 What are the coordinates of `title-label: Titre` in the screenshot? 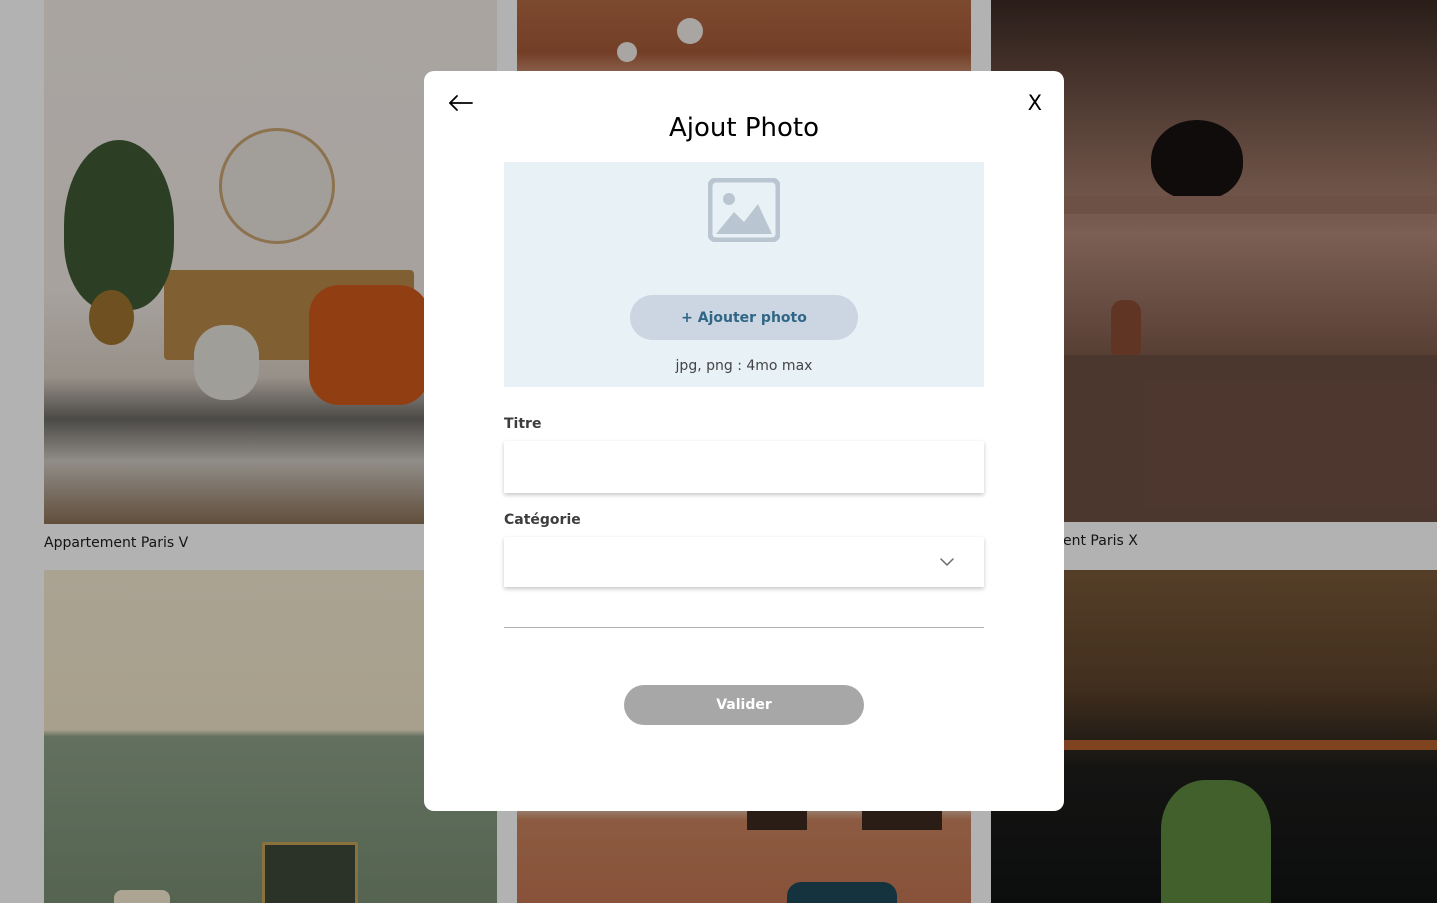 It's located at (523, 424).